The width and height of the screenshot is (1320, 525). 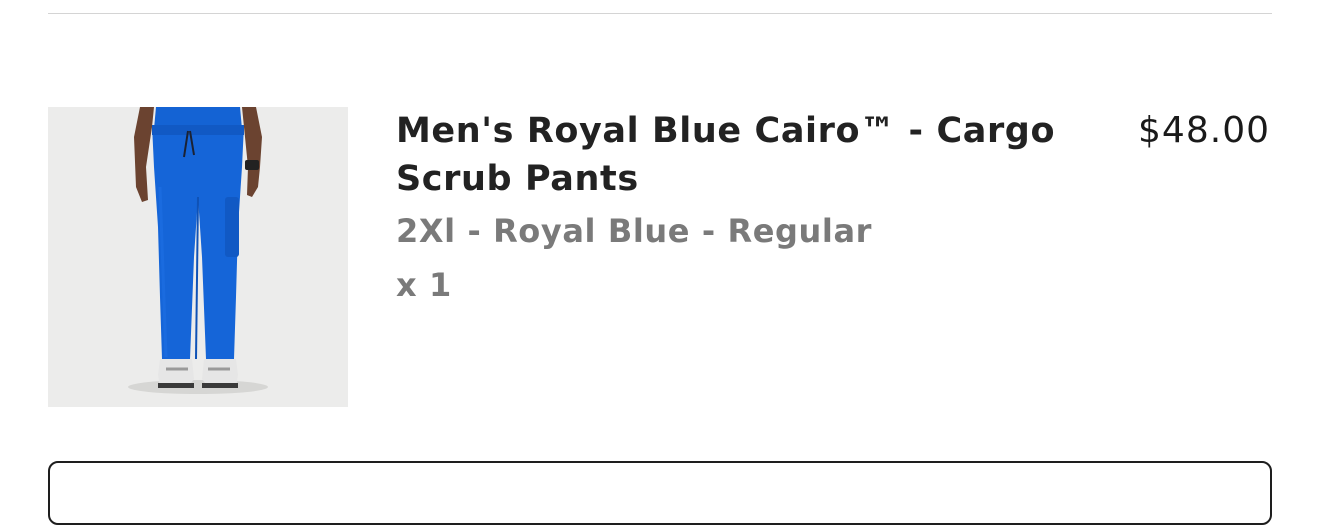 What do you see at coordinates (634, 231) in the screenshot?
I see `product-variant: 2Xl - Royal Blue - Regular` at bounding box center [634, 231].